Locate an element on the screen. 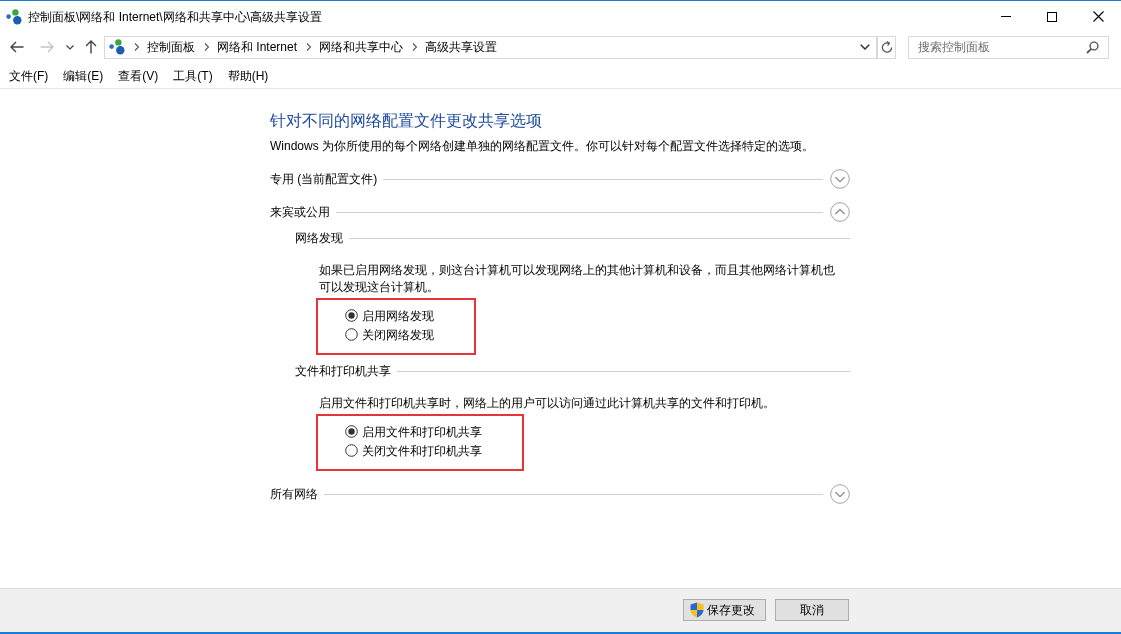 The image size is (1121, 634). collapse-chevron-icon is located at coordinates (840, 212).